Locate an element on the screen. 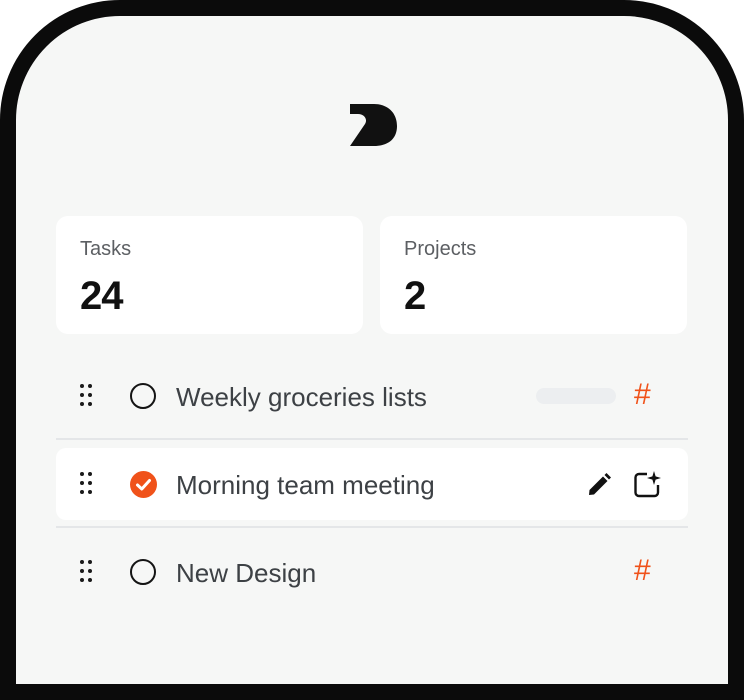  task-title: Weekly groceries lists is located at coordinates (301, 397).